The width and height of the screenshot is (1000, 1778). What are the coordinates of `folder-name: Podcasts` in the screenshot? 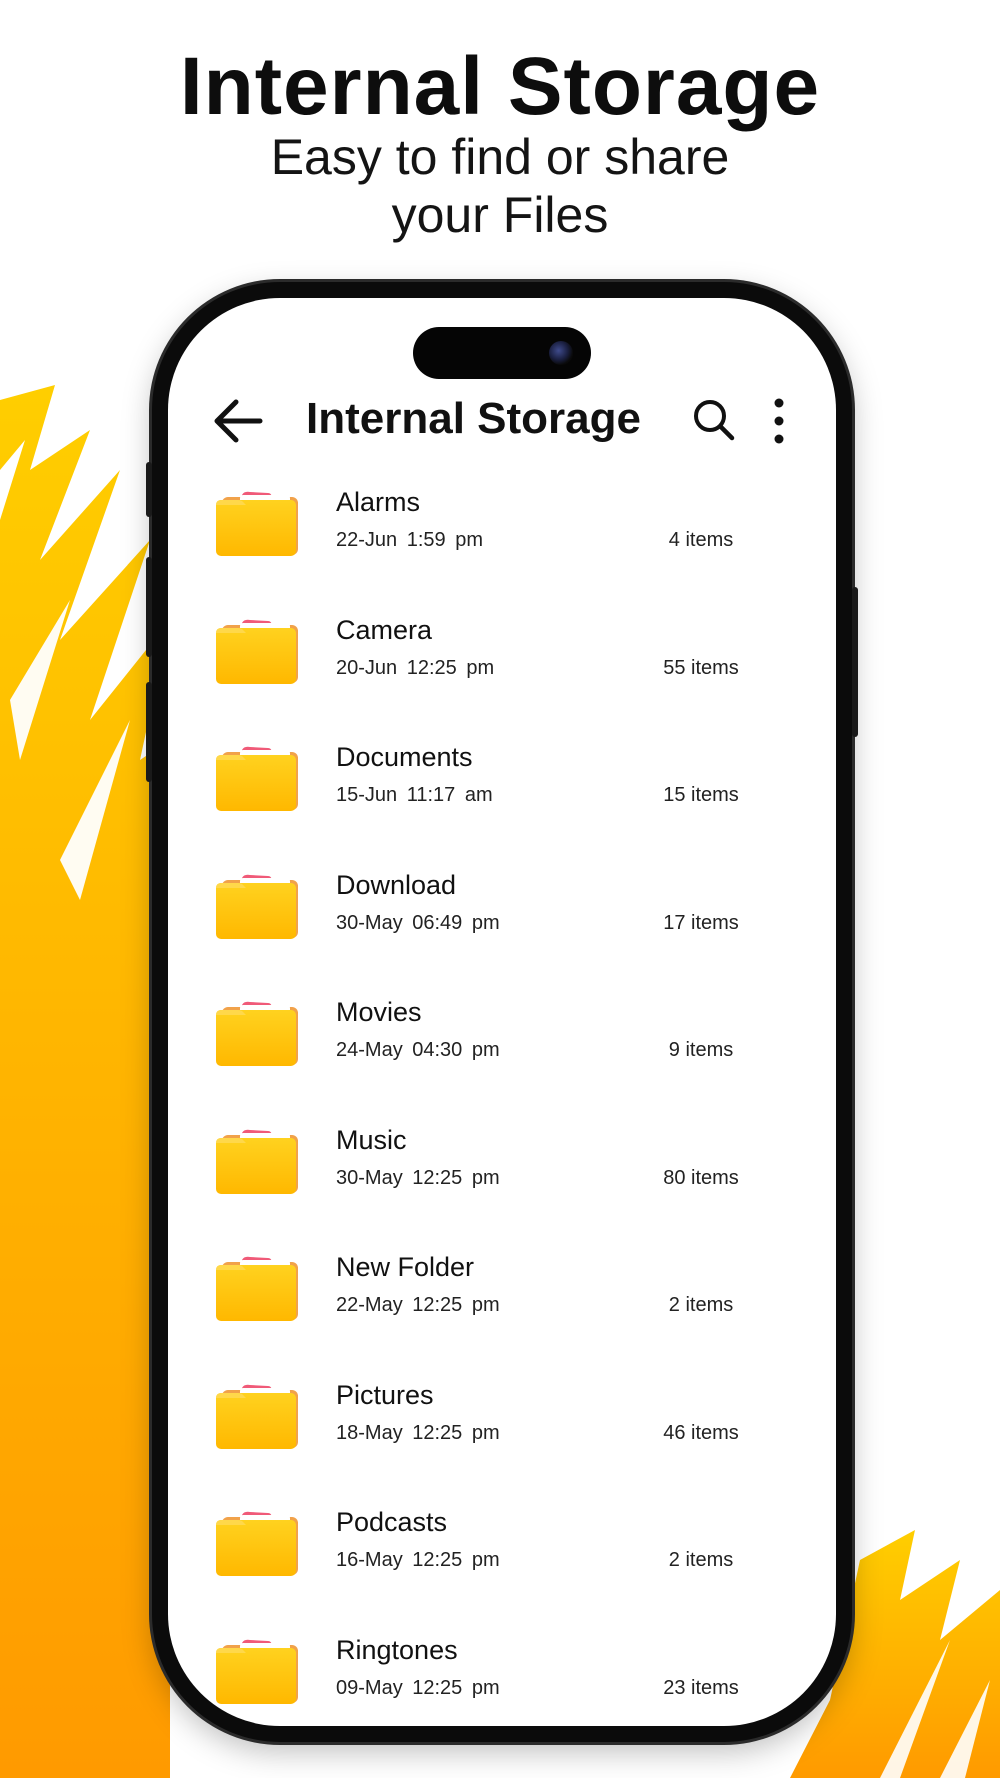 It's located at (392, 1522).